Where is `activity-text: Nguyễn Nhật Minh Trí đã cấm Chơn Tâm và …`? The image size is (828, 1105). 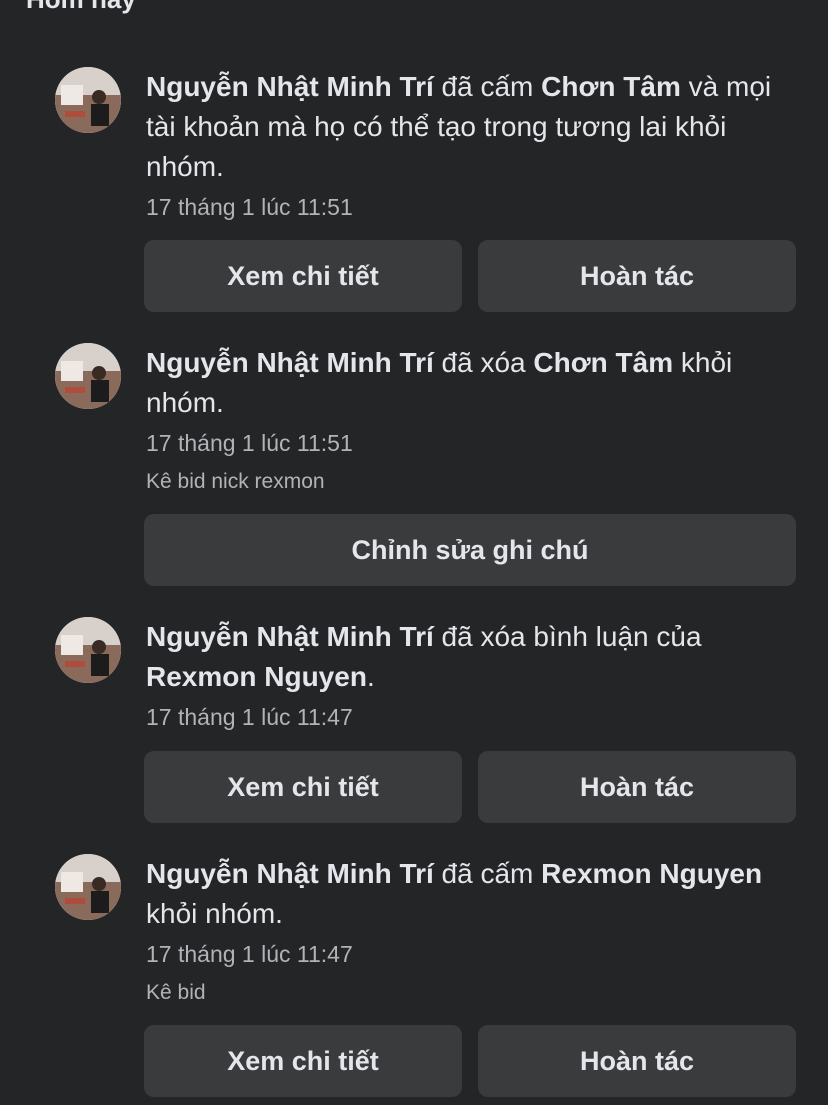 activity-text: Nguyễn Nhật Minh Trí đã cấm Chơn Tâm và … is located at coordinates (471, 127).